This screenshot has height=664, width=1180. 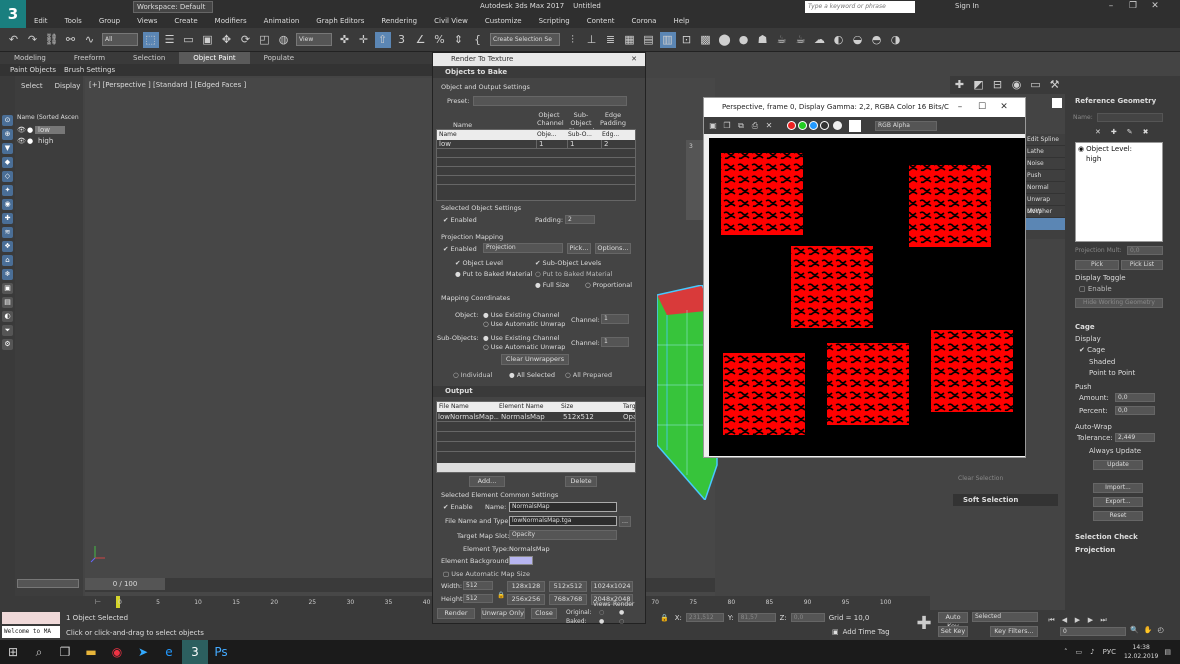 I want to click on name-field, so click(x=1130, y=117).